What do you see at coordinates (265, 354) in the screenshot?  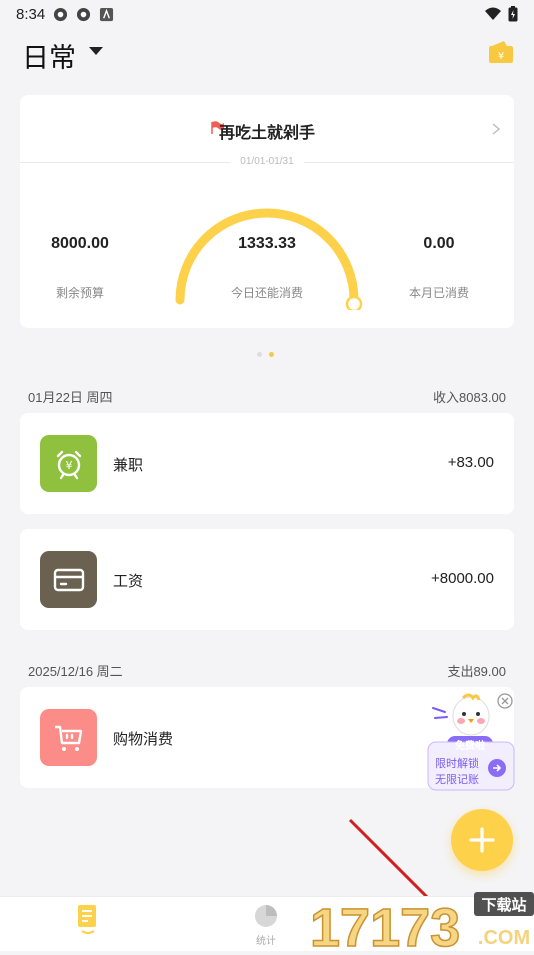 I see `page-indicator` at bounding box center [265, 354].